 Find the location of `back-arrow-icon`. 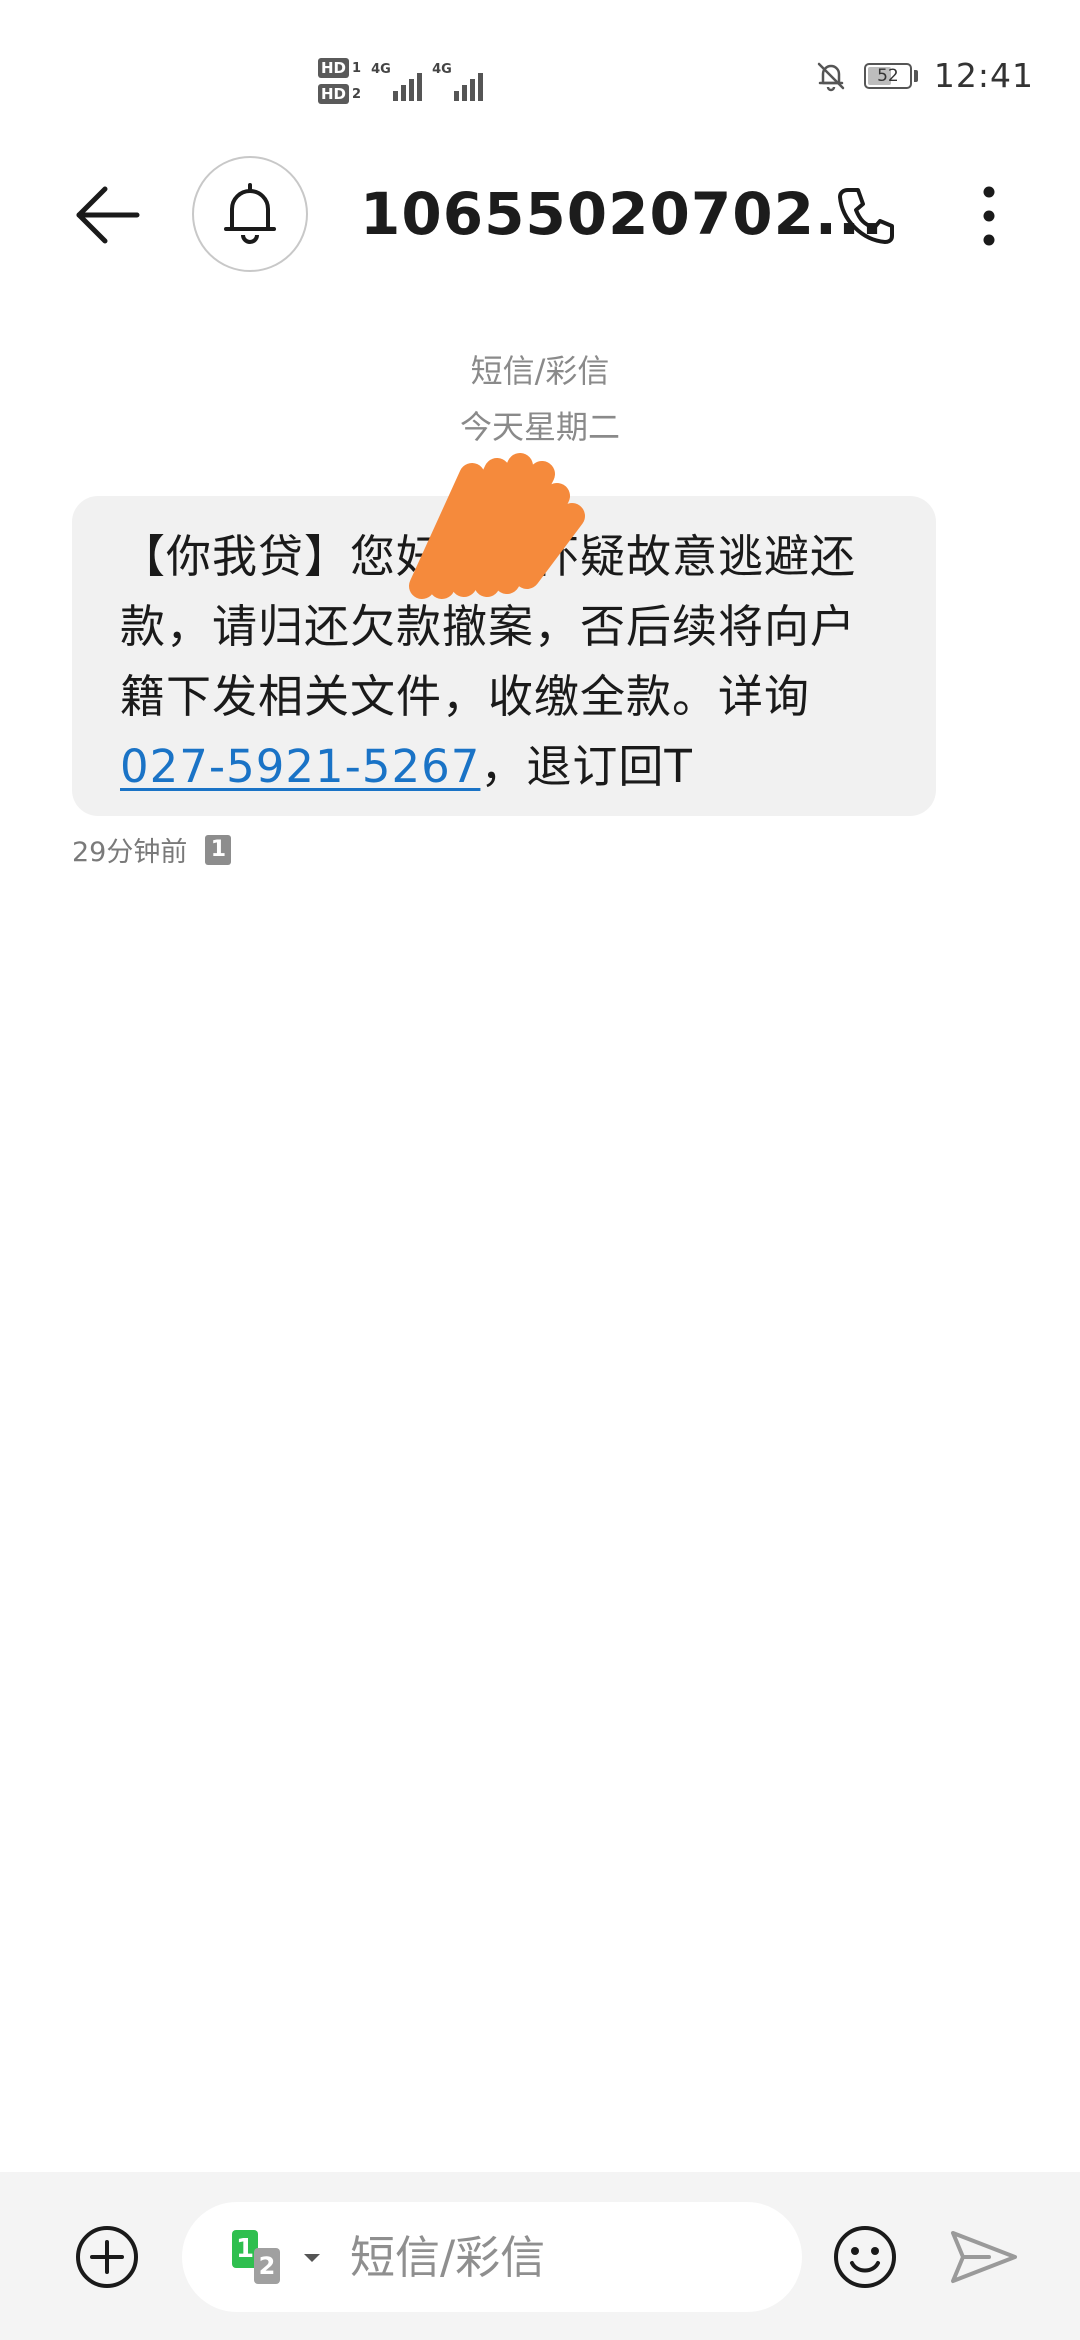

back-arrow-icon is located at coordinates (108, 215).